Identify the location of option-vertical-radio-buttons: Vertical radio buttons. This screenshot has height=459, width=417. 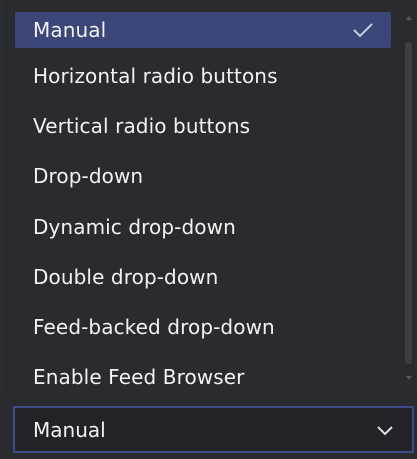
(203, 126).